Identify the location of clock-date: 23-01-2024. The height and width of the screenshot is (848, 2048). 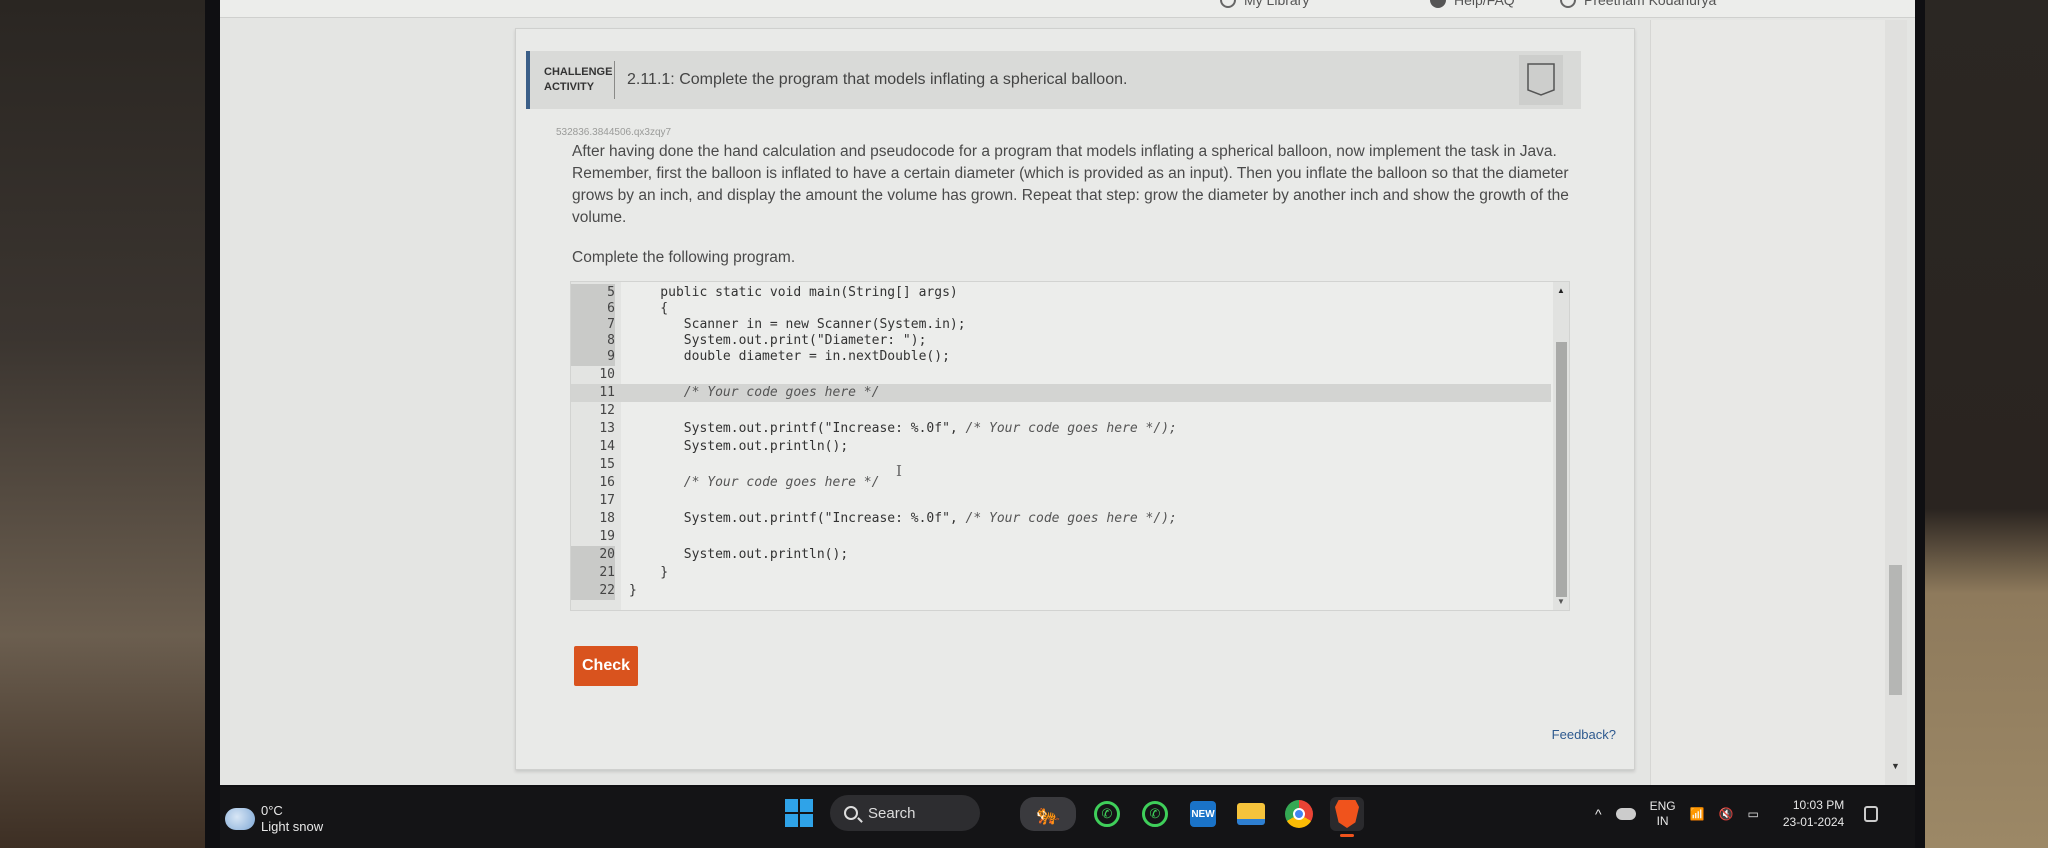
(1813, 822).